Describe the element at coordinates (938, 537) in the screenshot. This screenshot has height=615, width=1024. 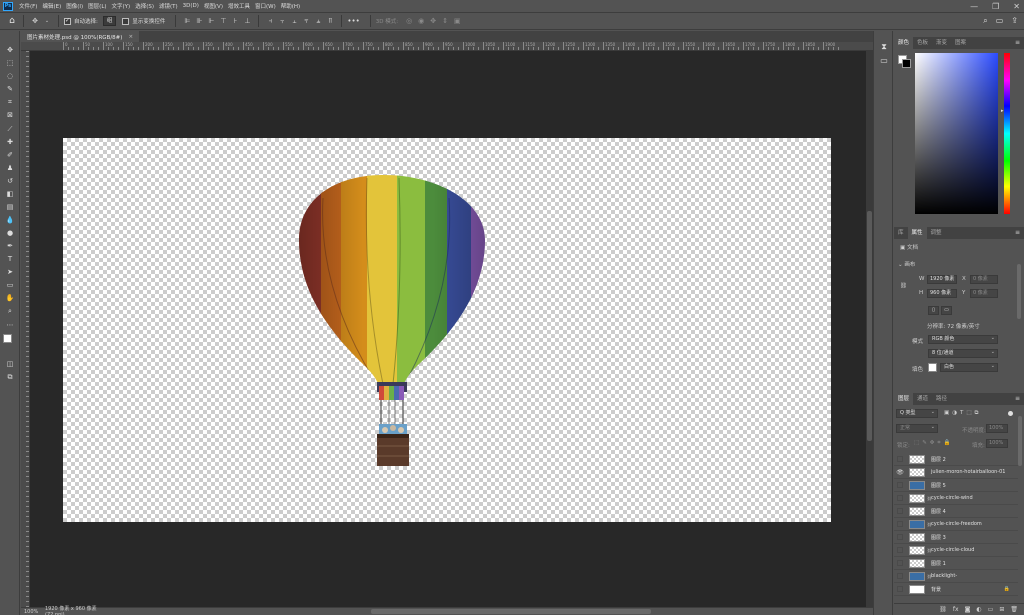
I see `layer-name: 图层 3` at that location.